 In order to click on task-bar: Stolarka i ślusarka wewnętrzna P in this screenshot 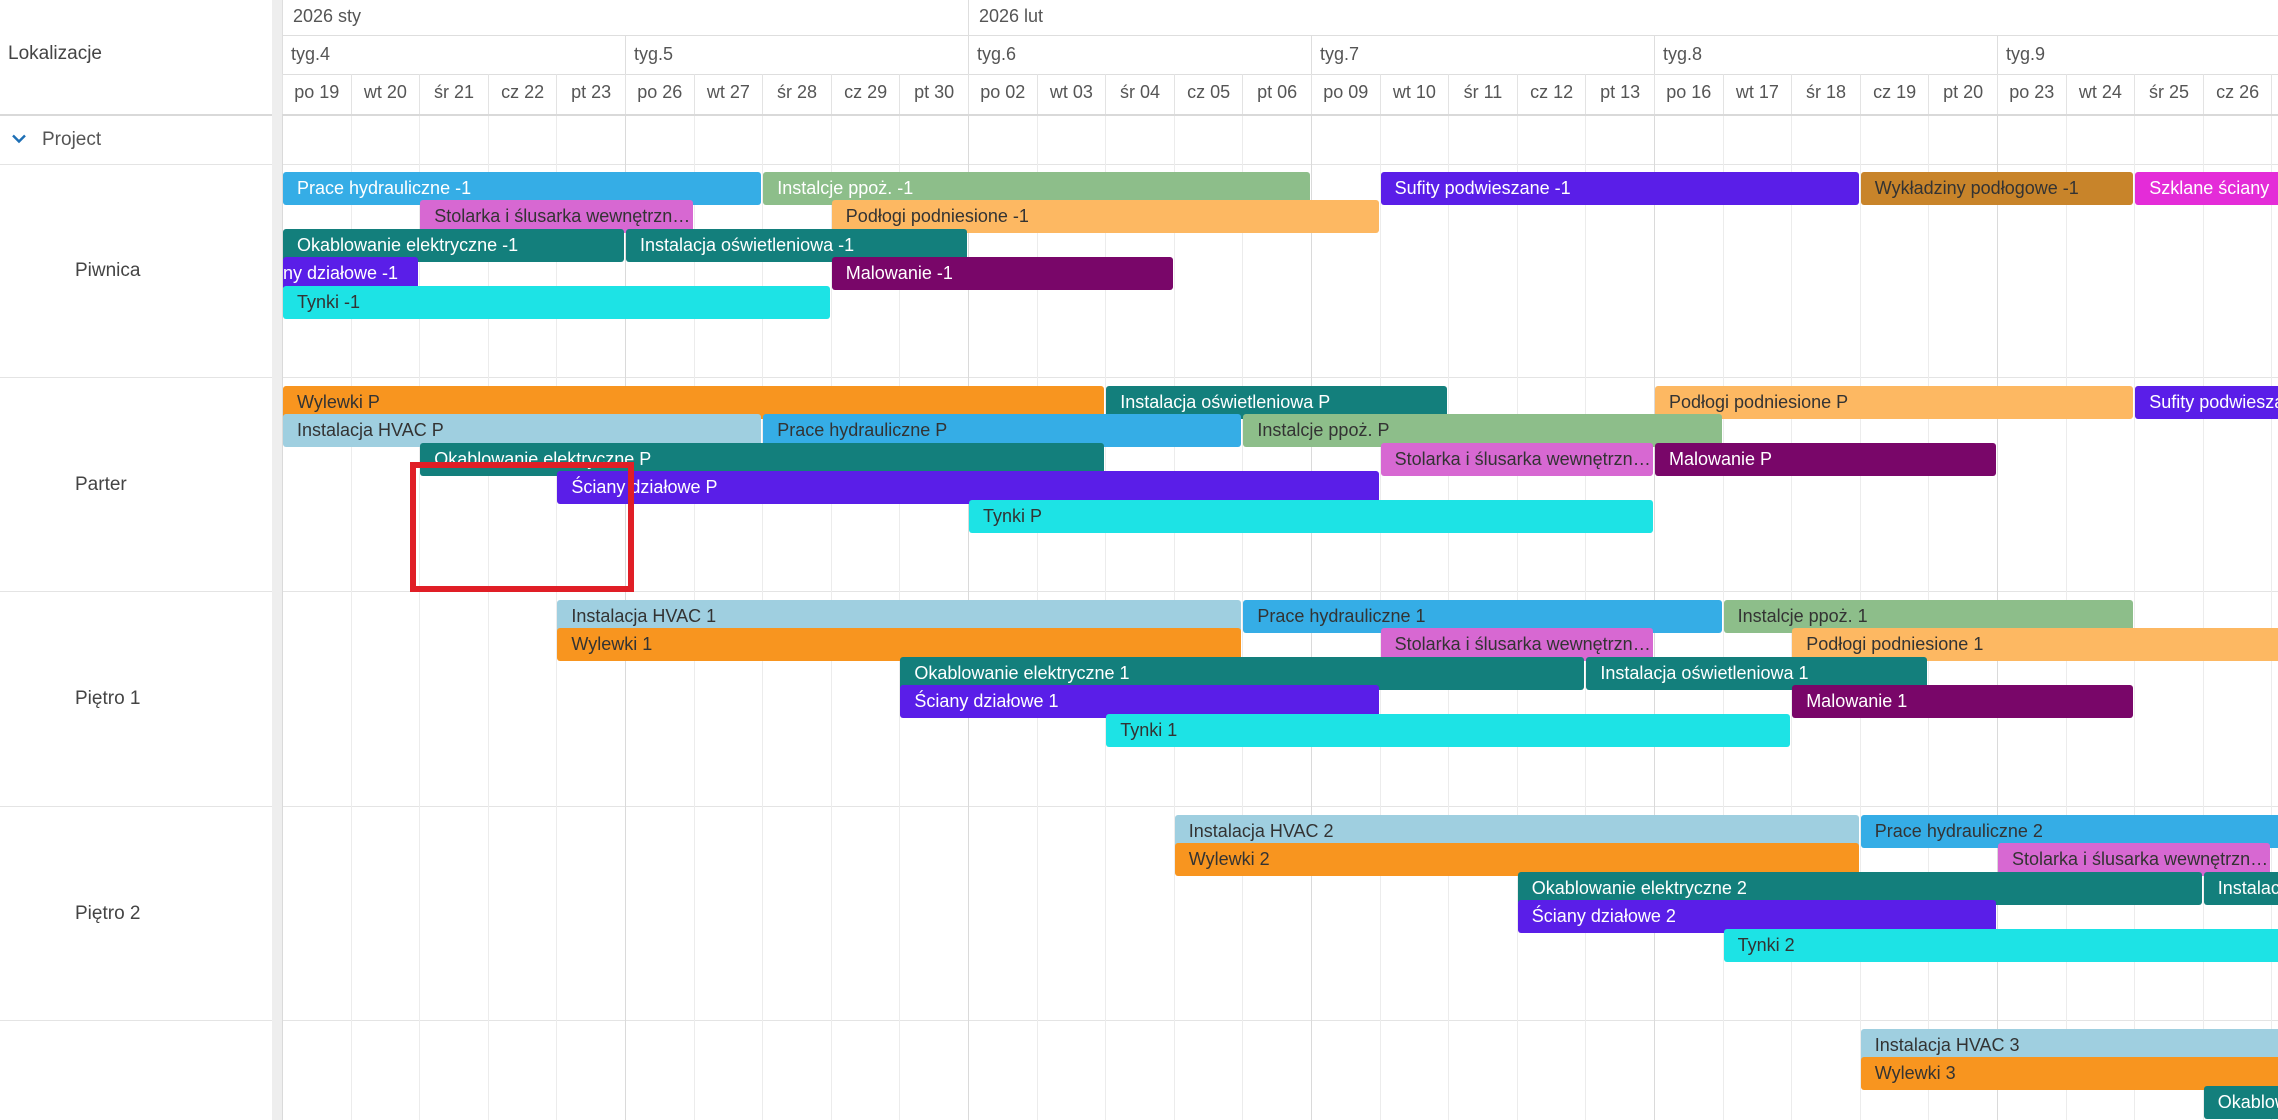, I will do `click(1516, 459)`.